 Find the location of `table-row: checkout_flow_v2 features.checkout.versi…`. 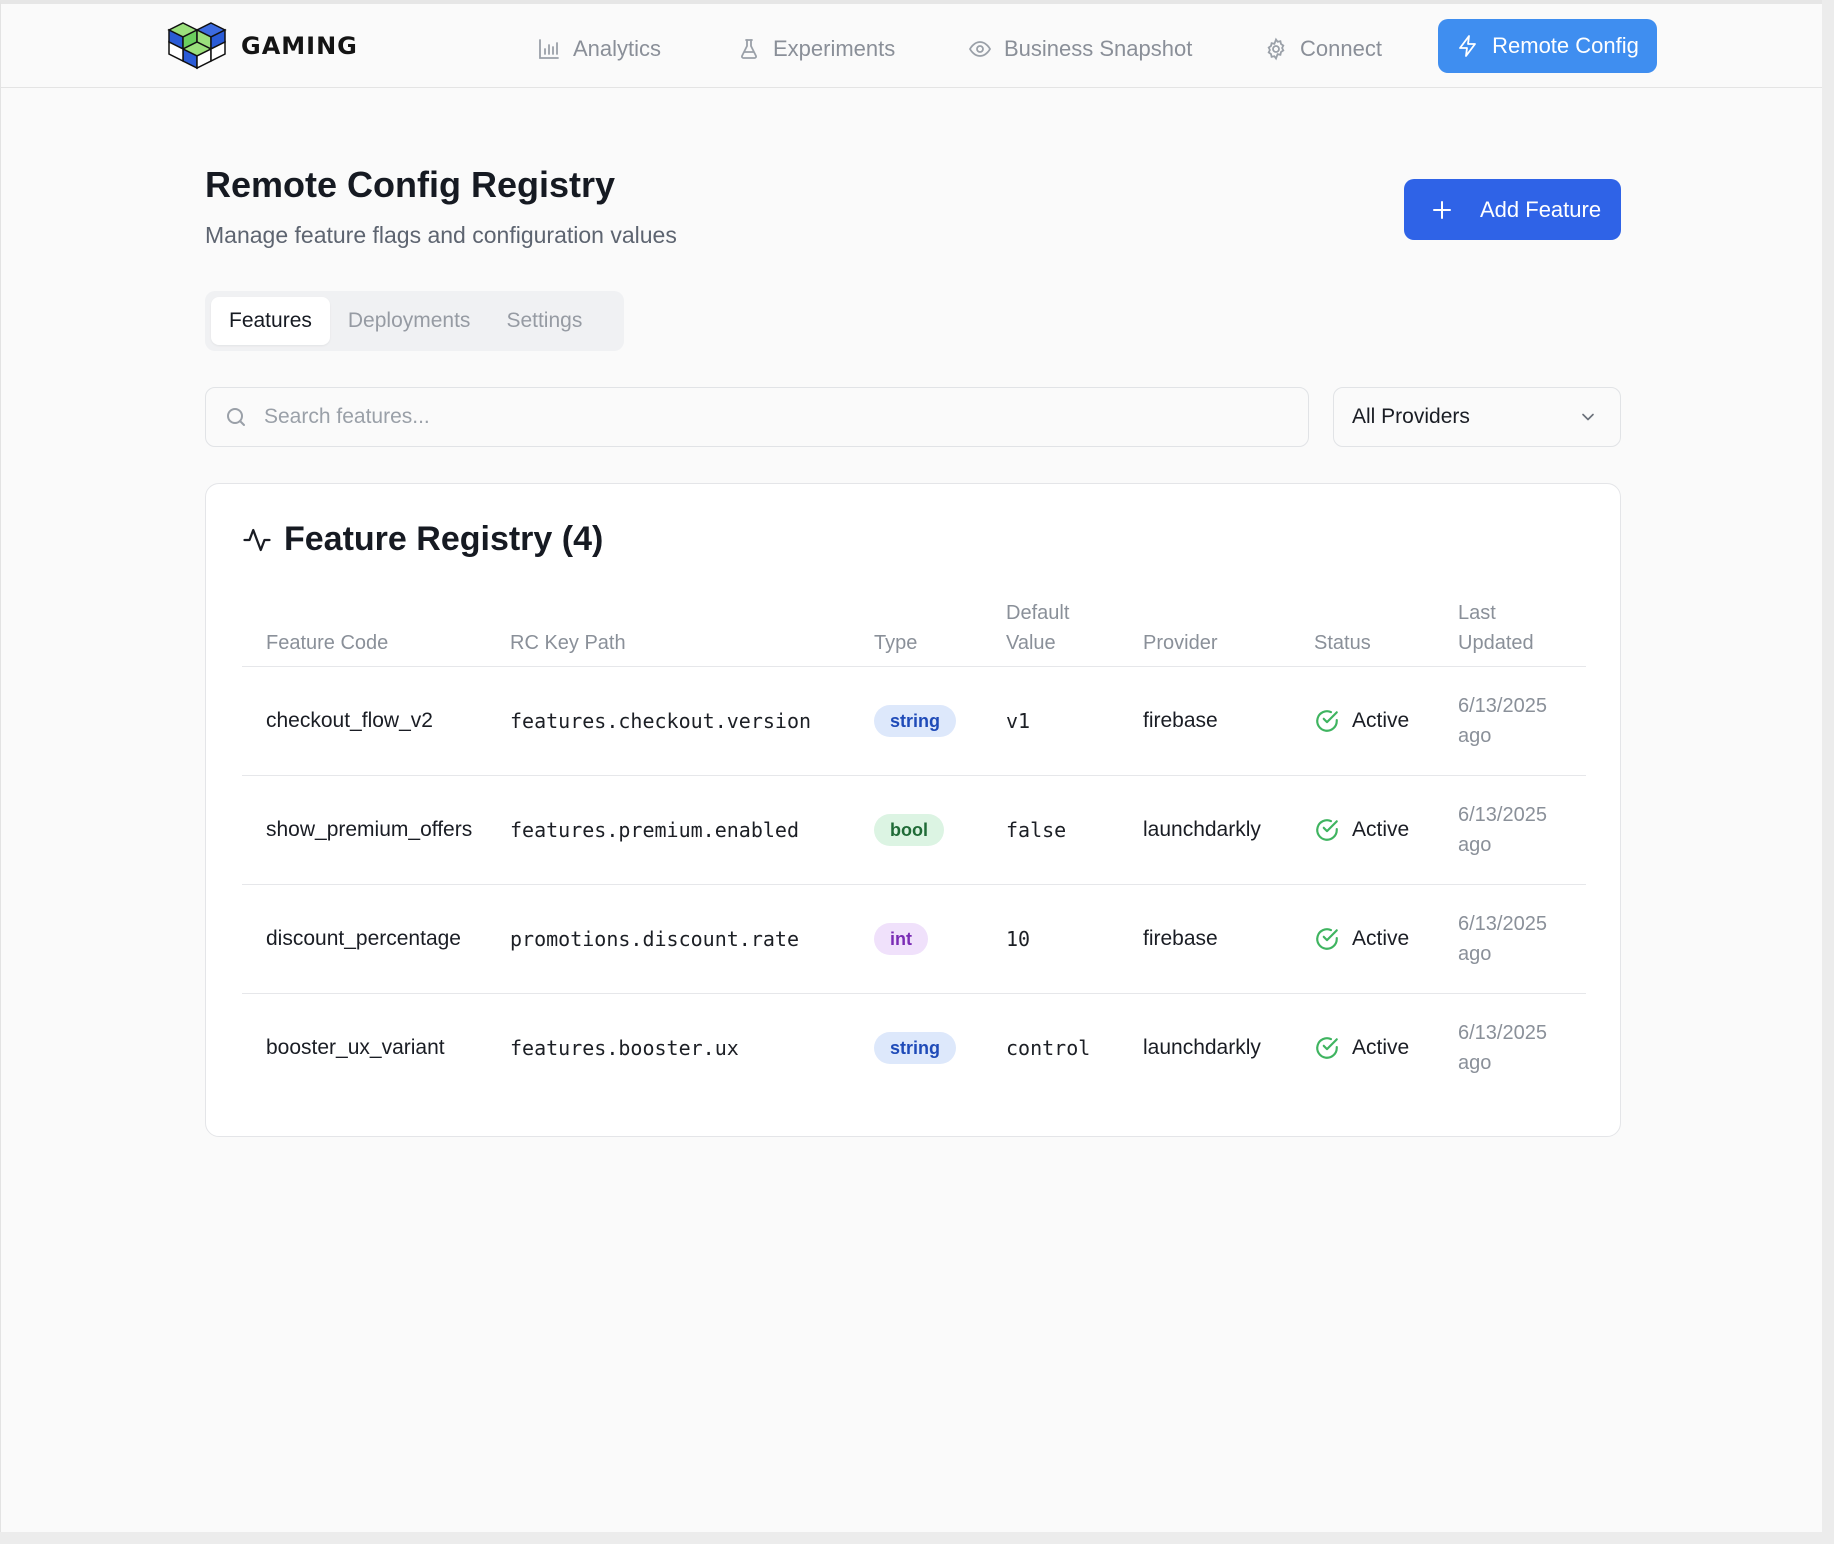

table-row: checkout_flow_v2 features.checkout.versi… is located at coordinates (914, 721).